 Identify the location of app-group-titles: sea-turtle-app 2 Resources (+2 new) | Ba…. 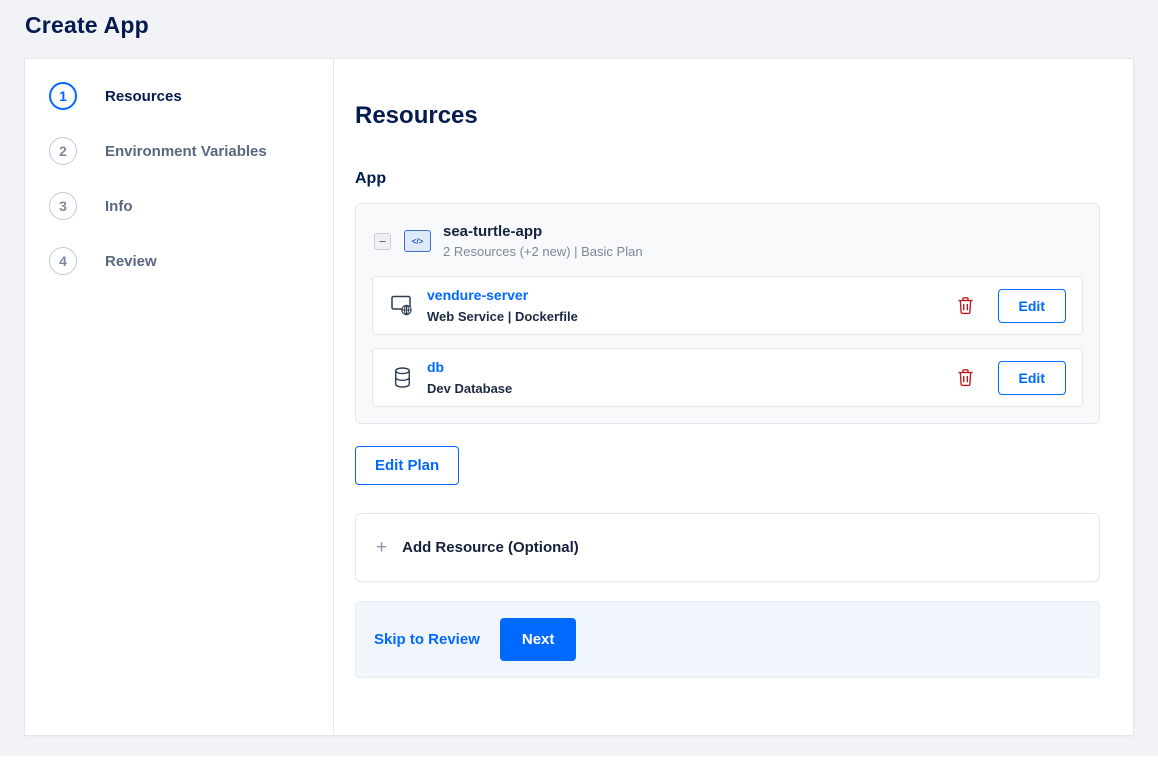
(543, 241).